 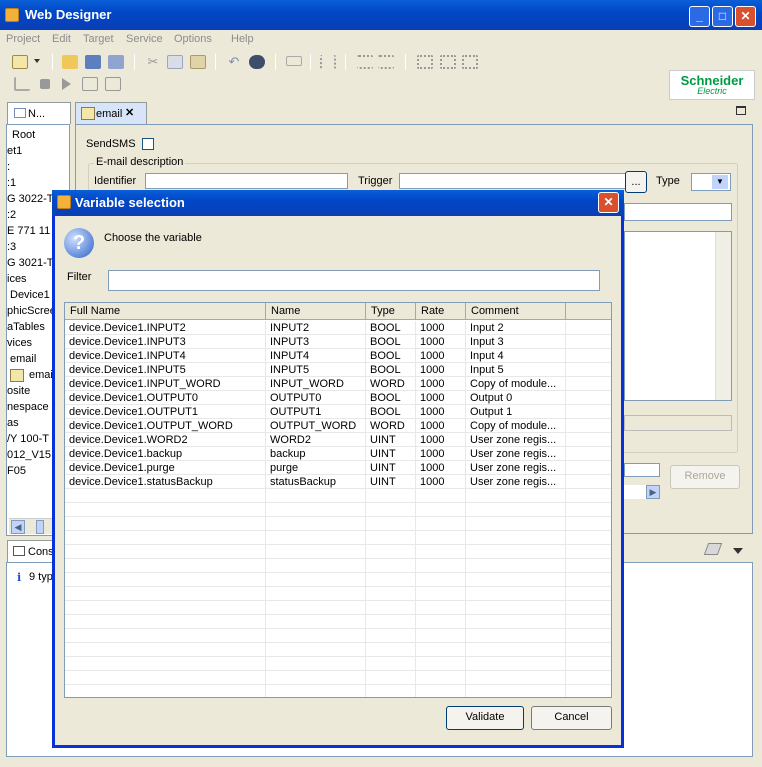 I want to click on tree-item: G 3022-T, so click(x=30, y=199).